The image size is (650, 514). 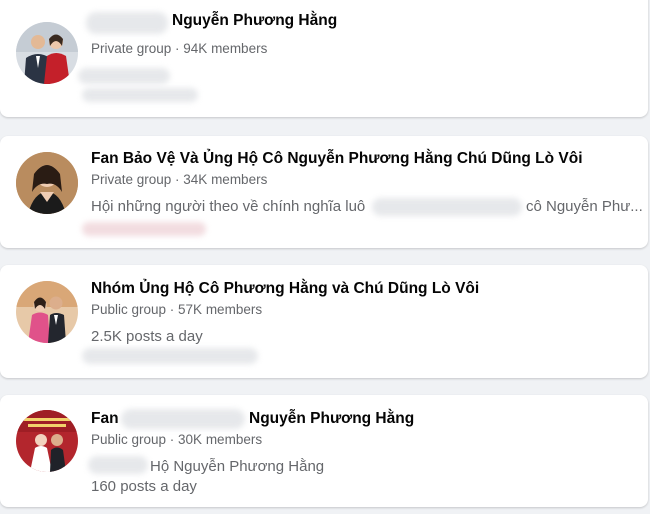 I want to click on group-meta: Public group · 30K members, so click(x=177, y=439).